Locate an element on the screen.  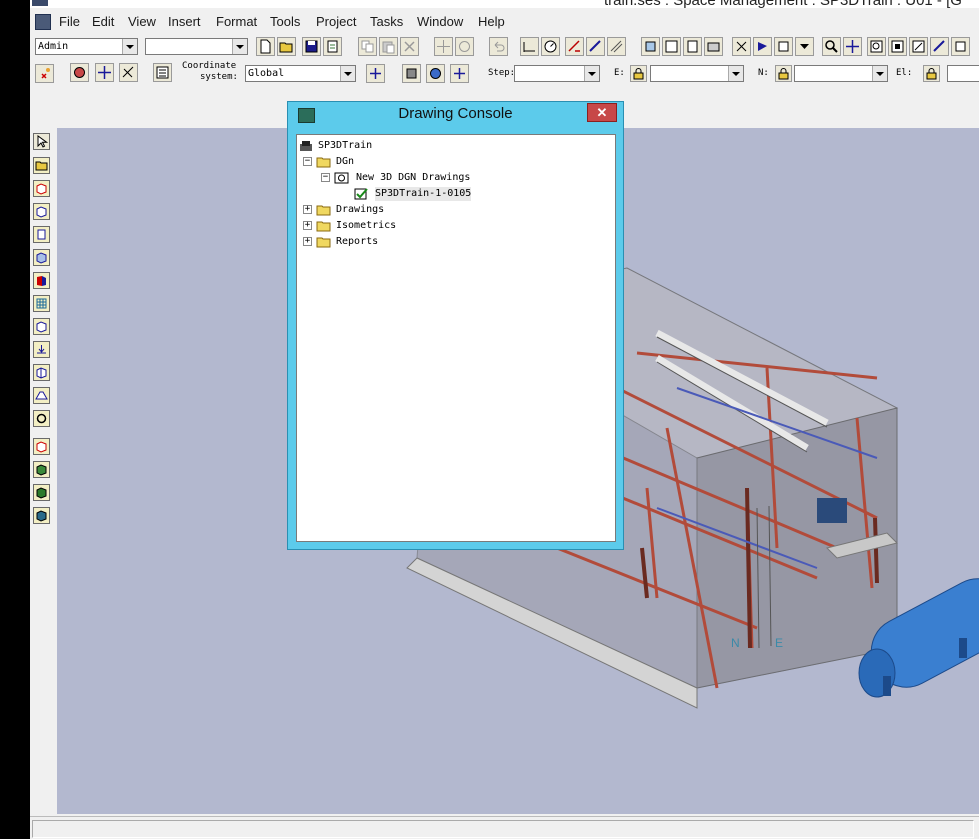
pan-button is located at coordinates (852, 46).